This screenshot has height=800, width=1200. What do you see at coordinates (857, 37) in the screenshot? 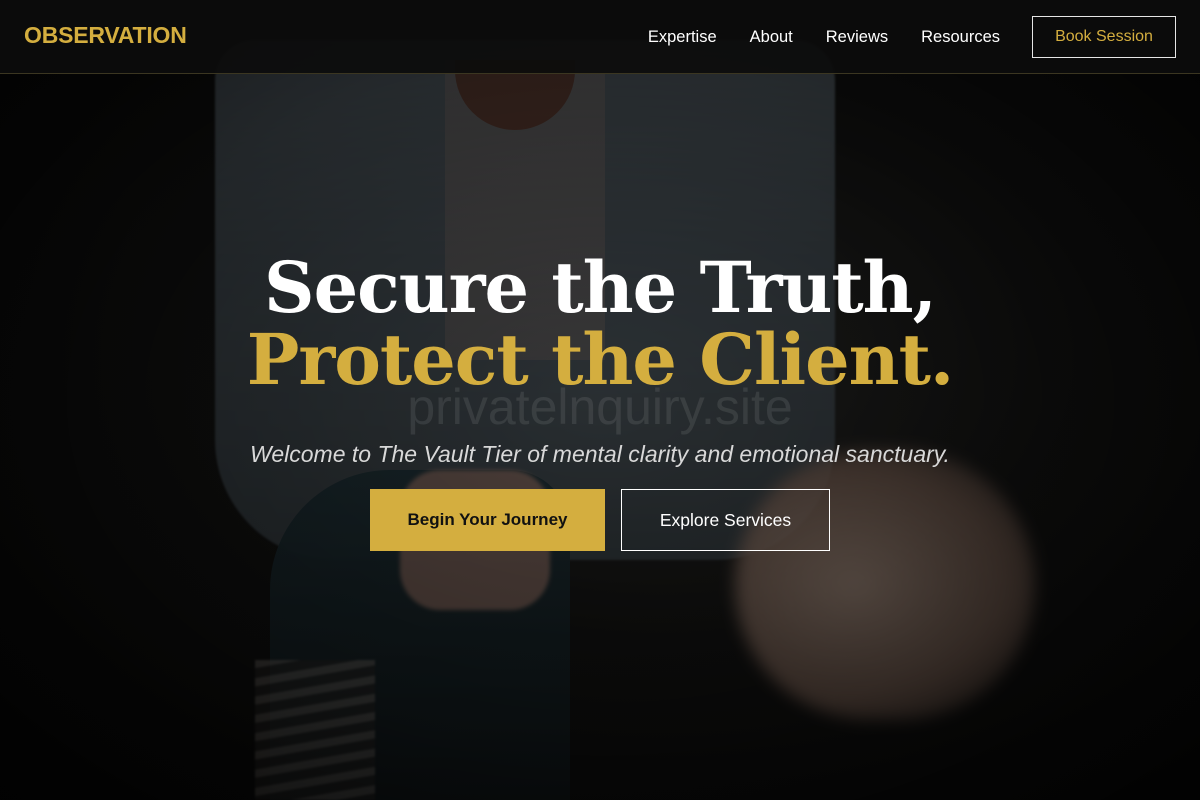
I see `nav-link-reviews: Reviews` at bounding box center [857, 37].